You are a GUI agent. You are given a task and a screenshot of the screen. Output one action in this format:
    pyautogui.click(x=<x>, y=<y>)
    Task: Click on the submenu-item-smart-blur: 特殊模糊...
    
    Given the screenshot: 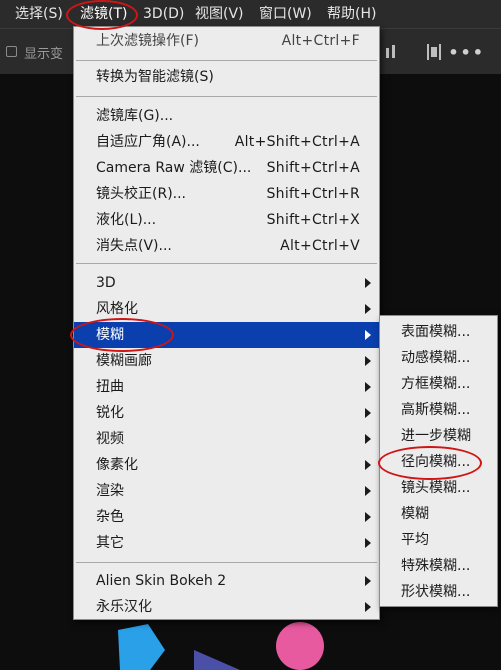 What is the action you would take?
    pyautogui.click(x=438, y=566)
    